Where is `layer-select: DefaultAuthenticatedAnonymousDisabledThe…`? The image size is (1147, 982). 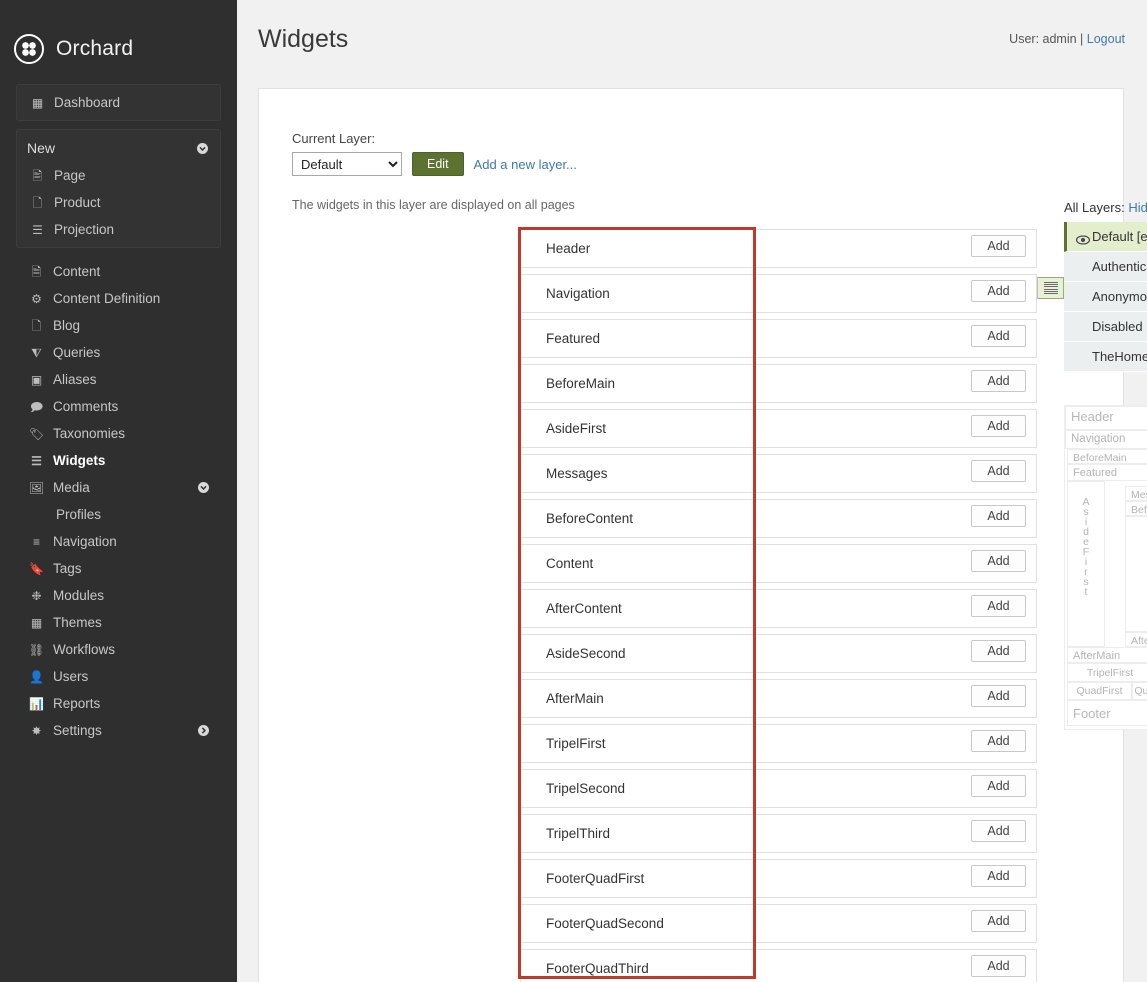
layer-select: DefaultAuthenticatedAnonymousDisabledThe… is located at coordinates (347, 164).